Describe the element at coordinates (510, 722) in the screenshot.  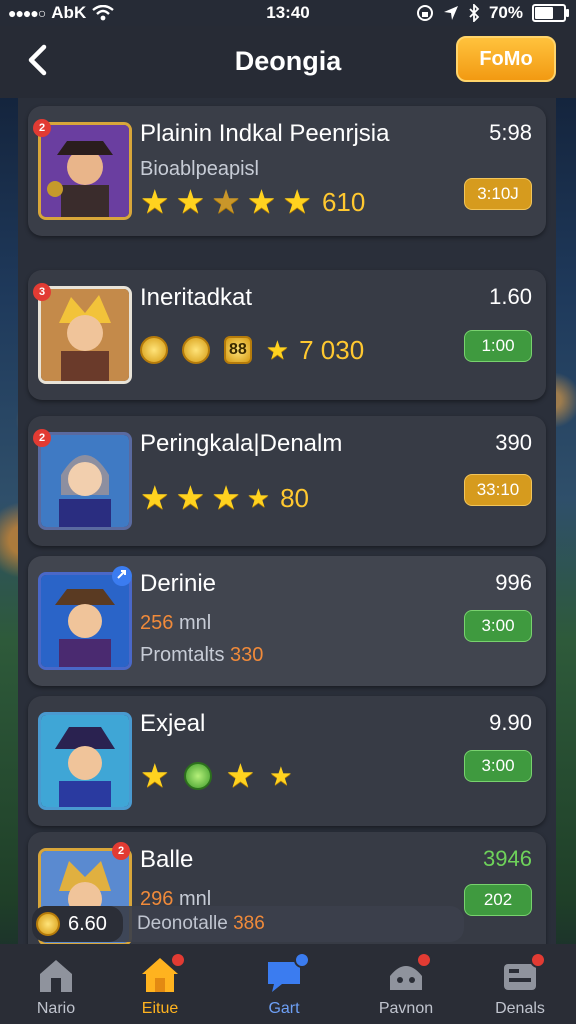
I see `score-time: 9.90` at that location.